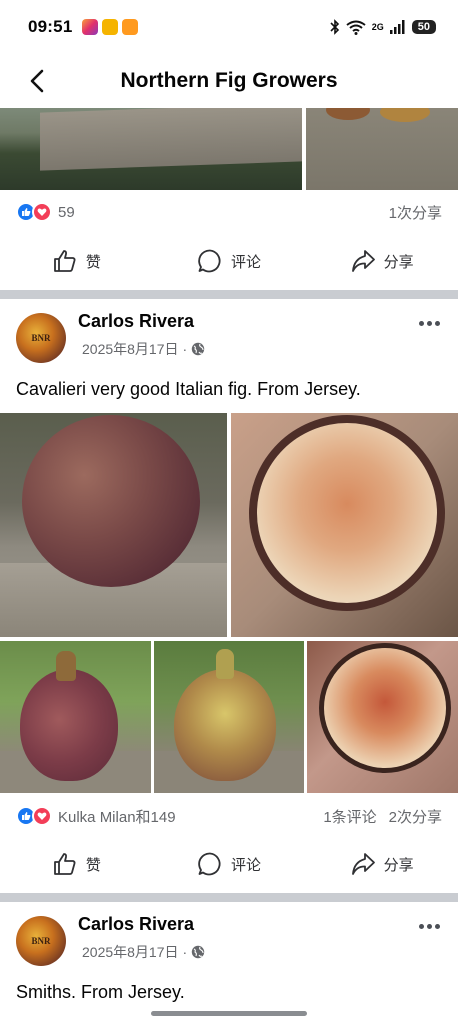  Describe the element at coordinates (377, 27) in the screenshot. I see `network-type-label: 2G` at that location.